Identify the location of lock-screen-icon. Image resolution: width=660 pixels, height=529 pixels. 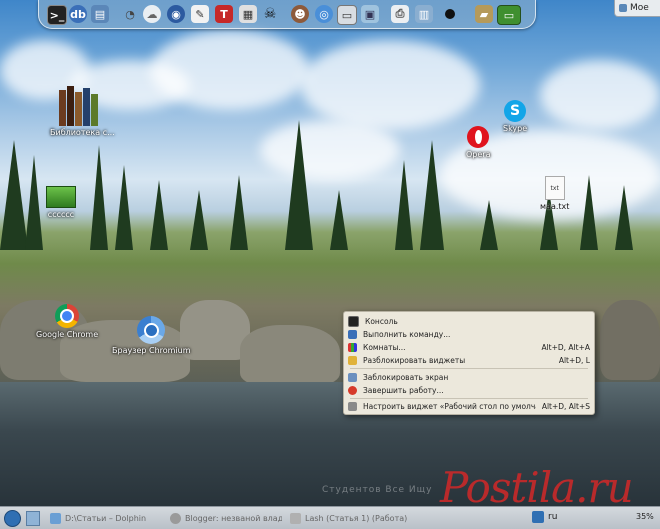
(352, 377).